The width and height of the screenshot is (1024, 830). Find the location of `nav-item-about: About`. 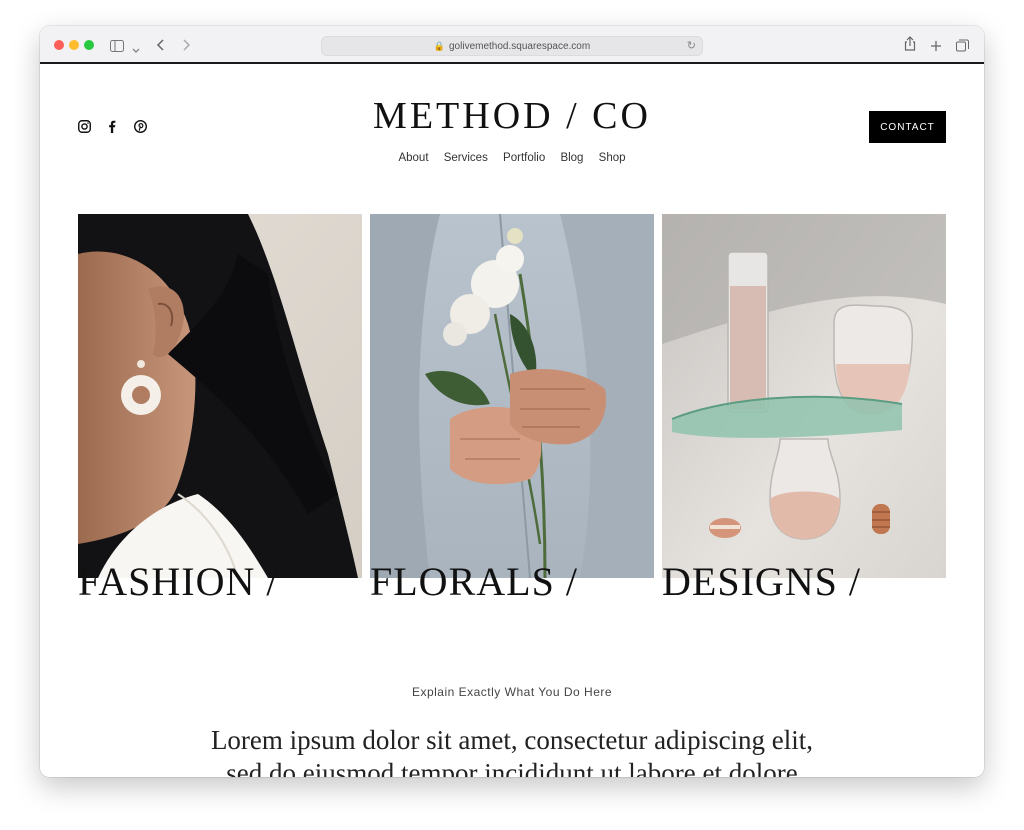

nav-item-about: About is located at coordinates (413, 158).